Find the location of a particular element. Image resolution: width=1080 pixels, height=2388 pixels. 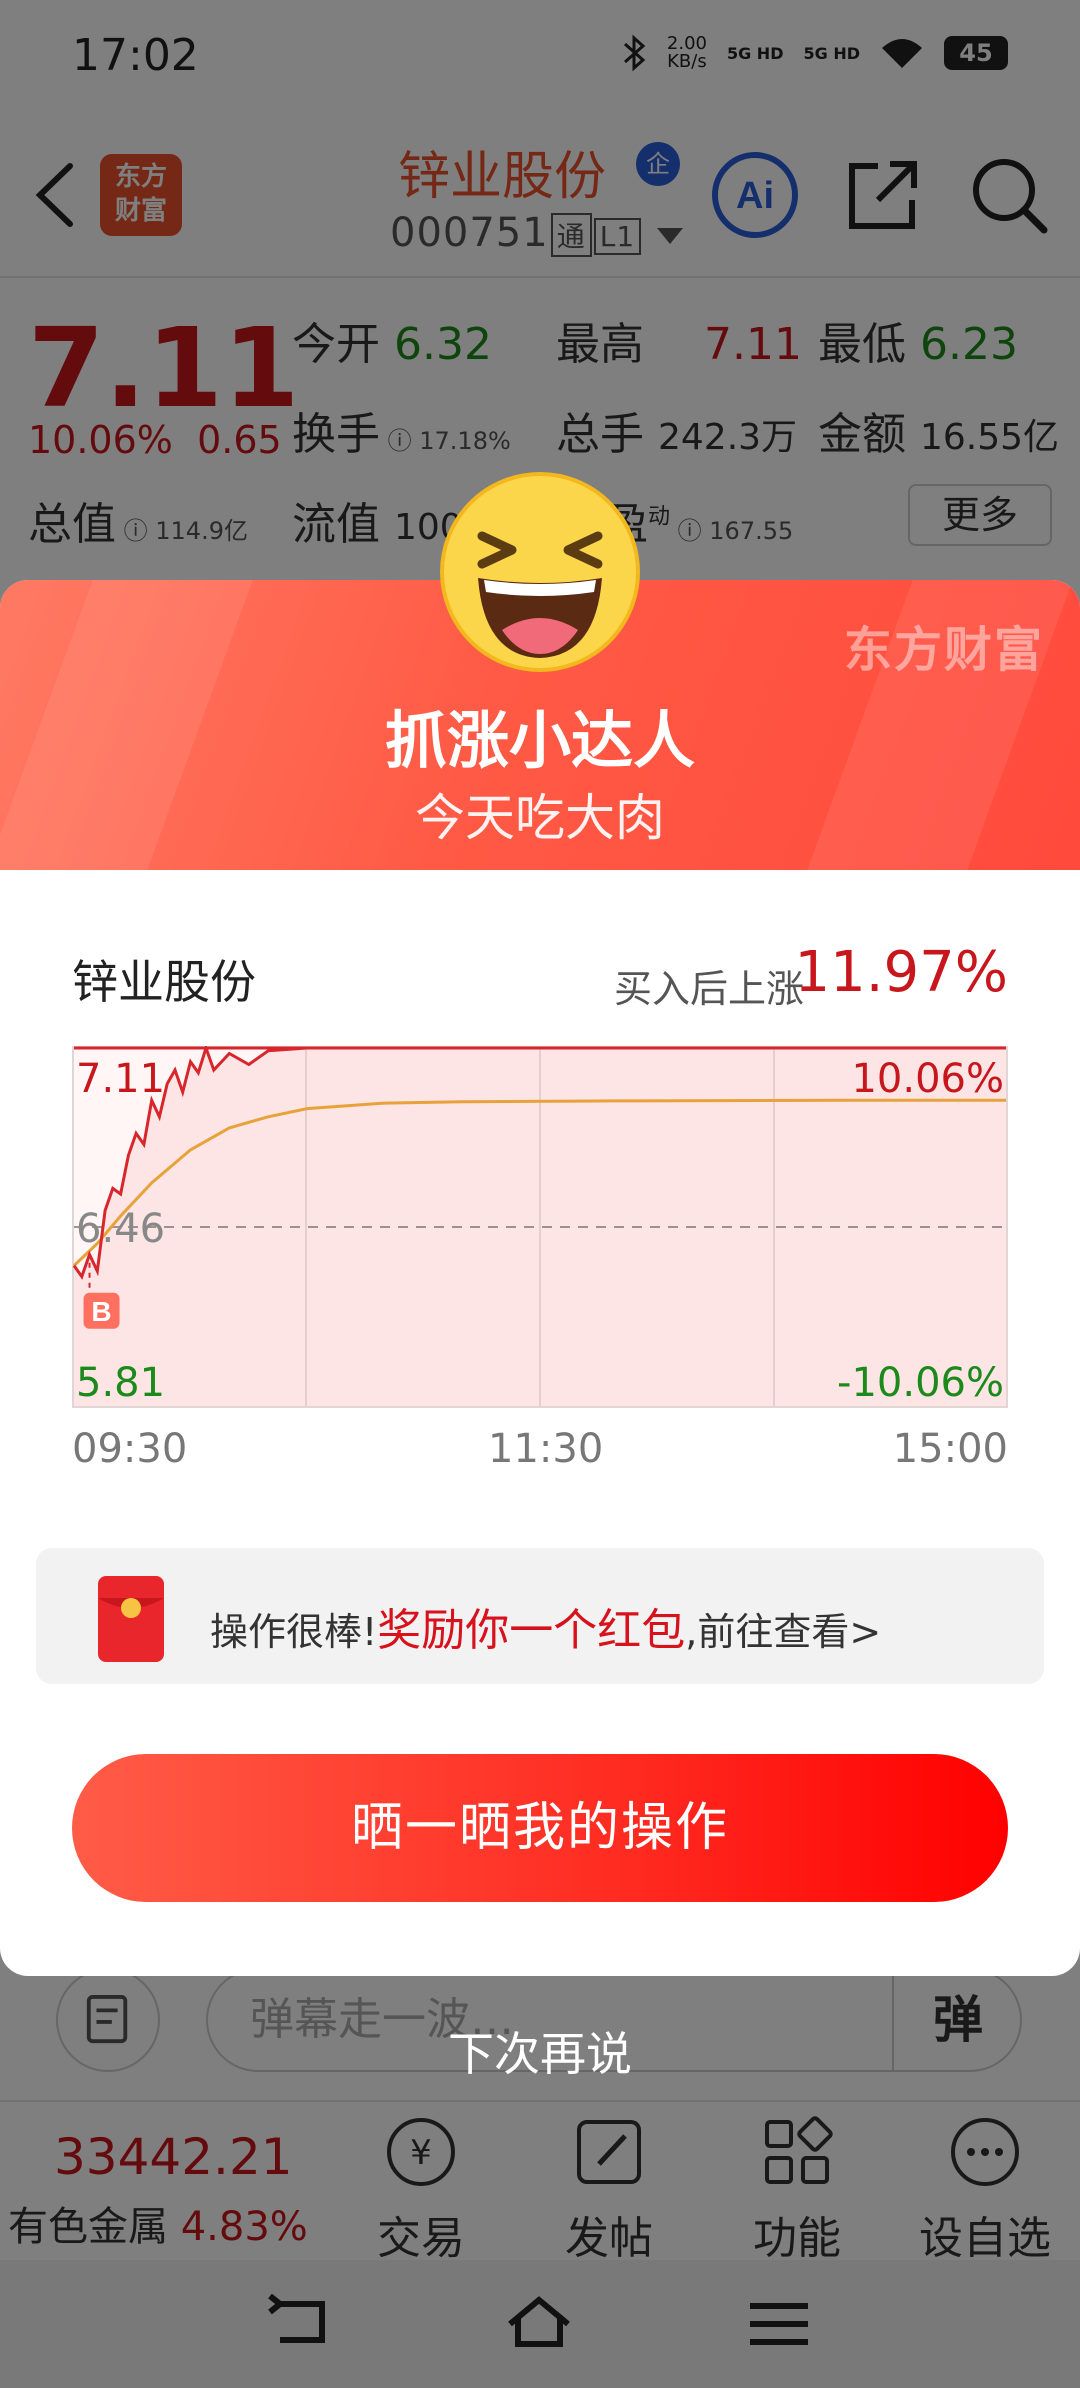

red-envelope-icon is located at coordinates (131, 1619).